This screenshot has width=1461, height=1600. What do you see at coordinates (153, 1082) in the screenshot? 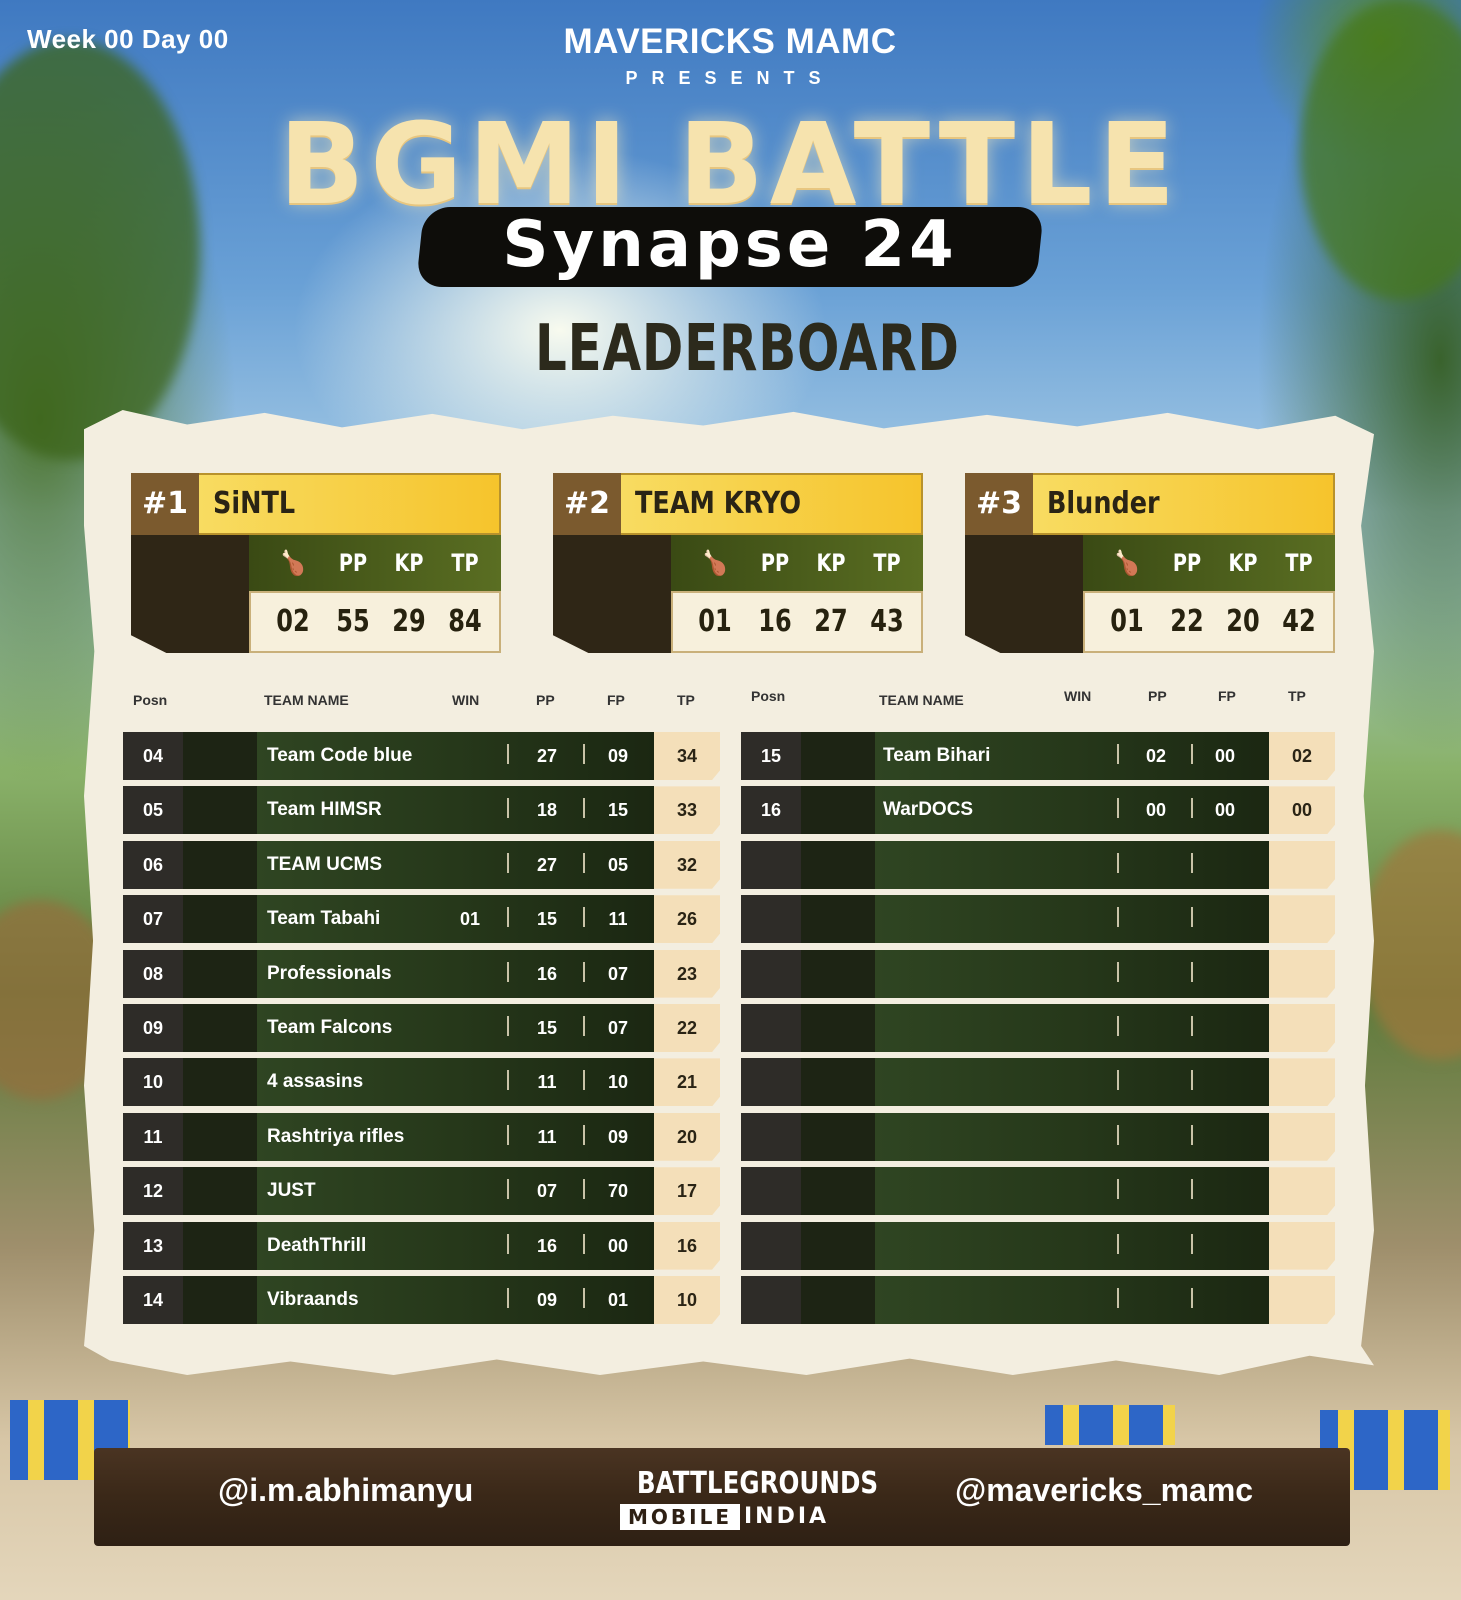
I see `position-cell: 10` at bounding box center [153, 1082].